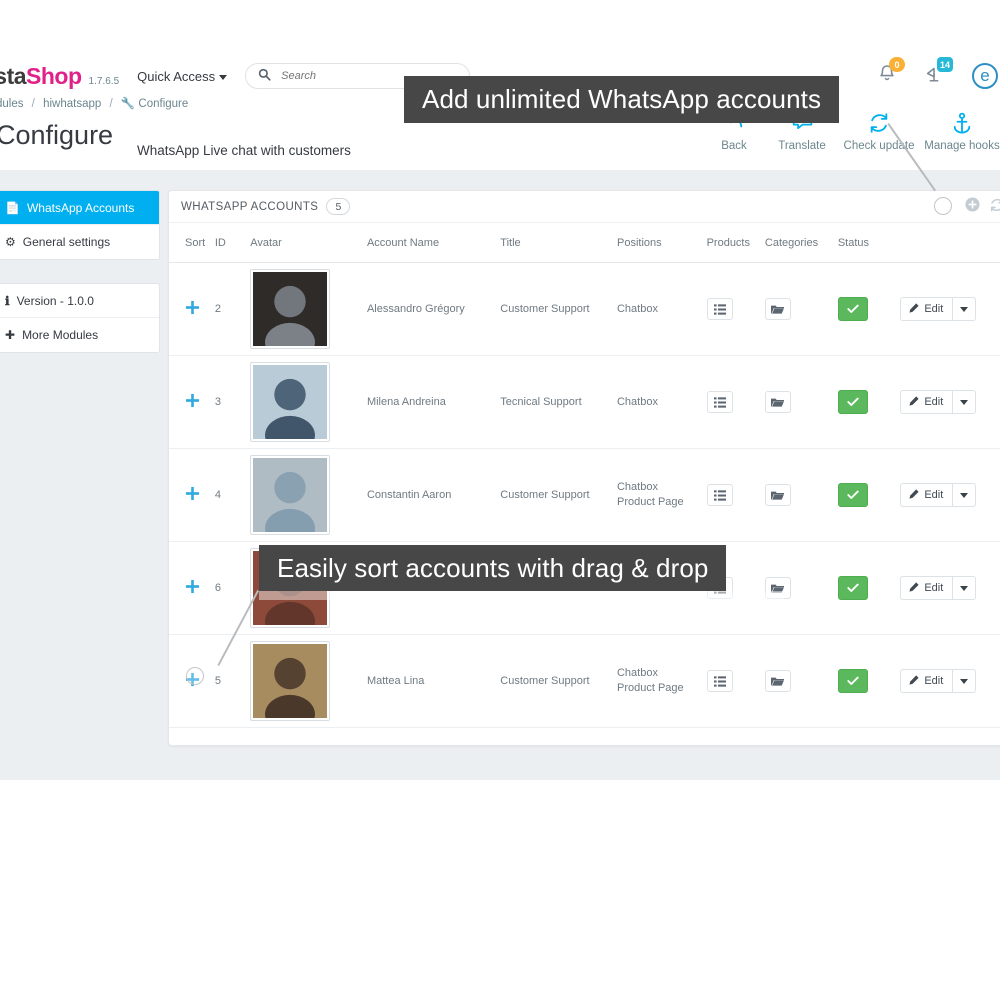 The image size is (1000, 1000). Describe the element at coordinates (13, 75) in the screenshot. I see `brand-logo-text-dark: esta` at that location.